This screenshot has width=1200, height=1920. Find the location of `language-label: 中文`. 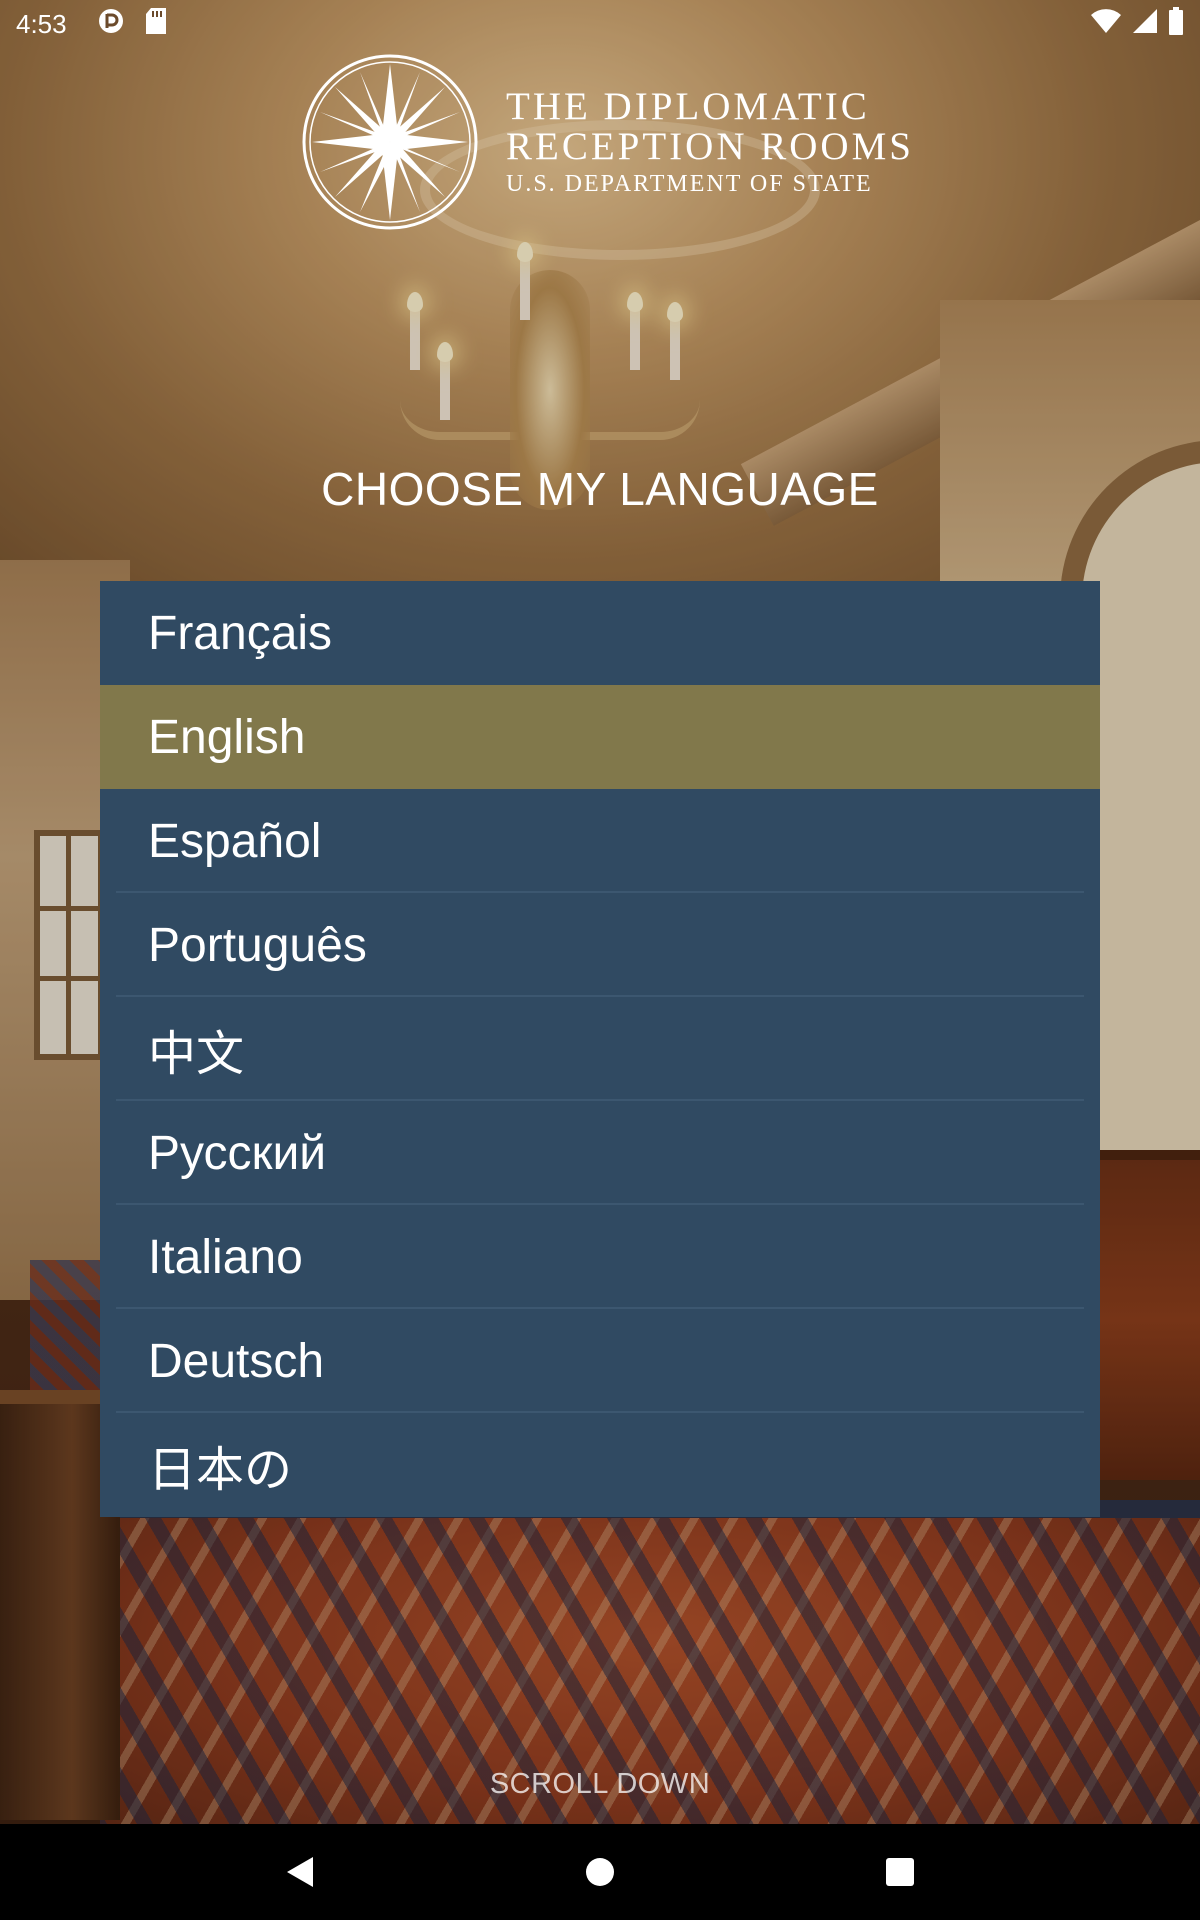

language-label: 中文 is located at coordinates (196, 1054).